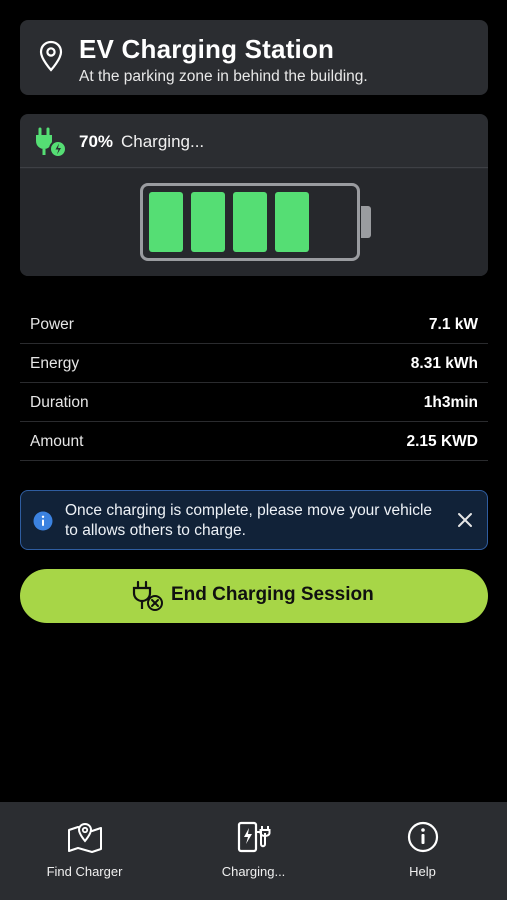 The width and height of the screenshot is (507, 900). I want to click on plug-charging-icon, so click(51, 142).